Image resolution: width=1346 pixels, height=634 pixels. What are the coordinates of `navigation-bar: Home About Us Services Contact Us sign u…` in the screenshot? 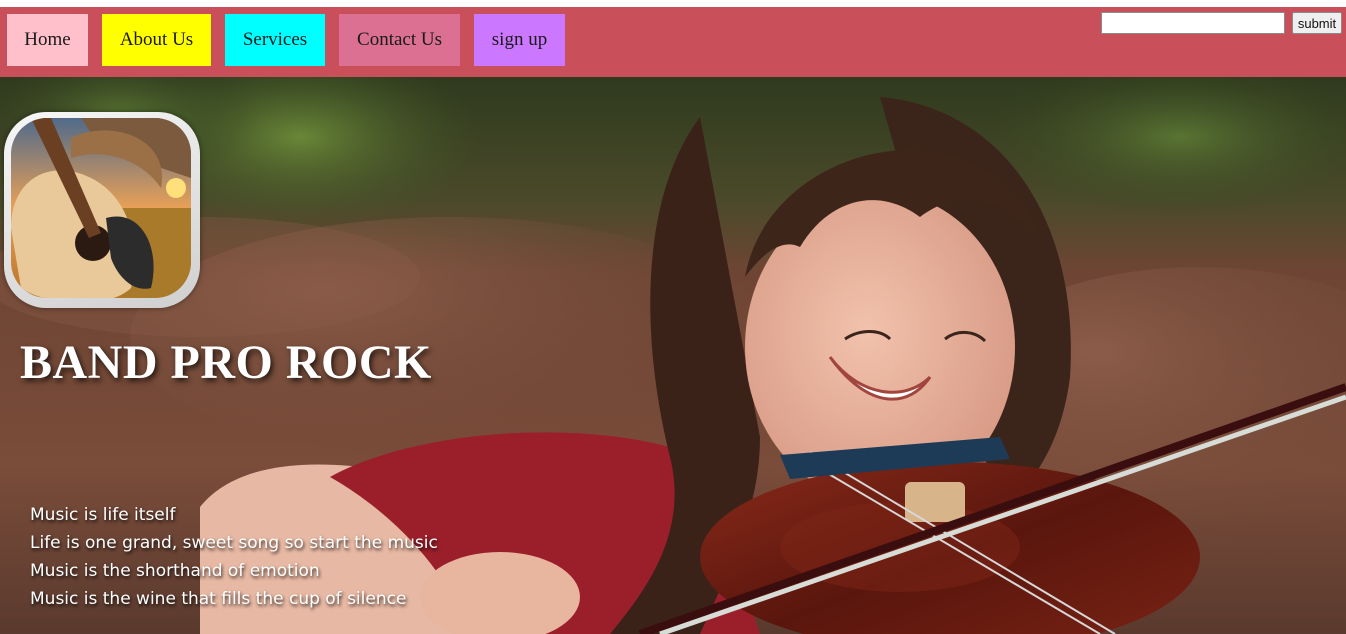 It's located at (673, 42).